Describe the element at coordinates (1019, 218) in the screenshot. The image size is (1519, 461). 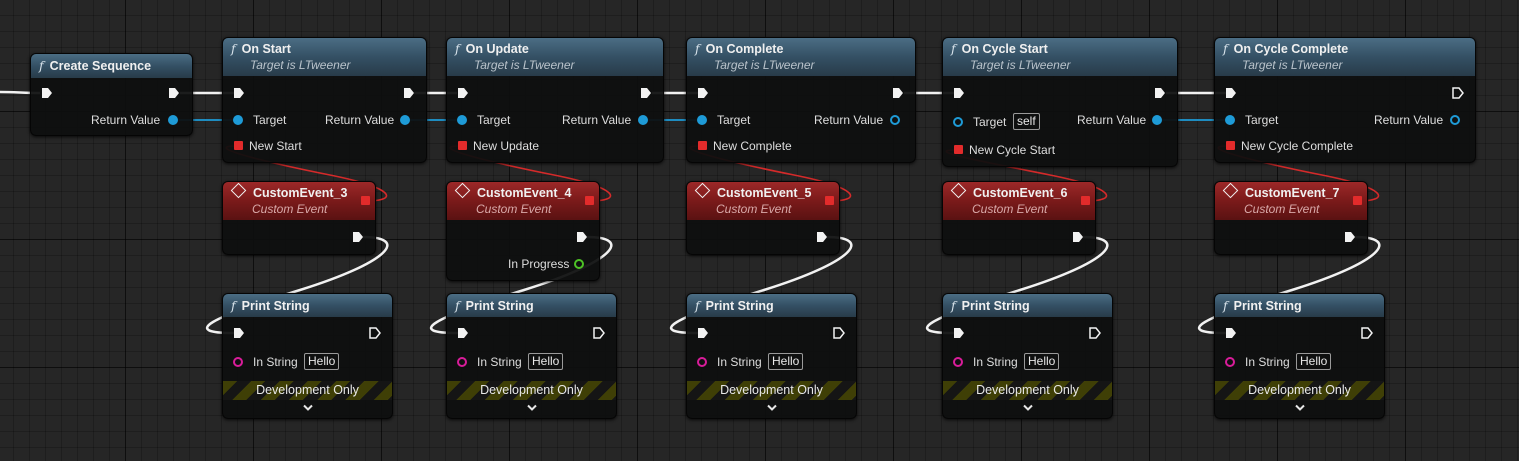
I see `custom-event-6-node: CustomEvent_6 Custom Event` at that location.